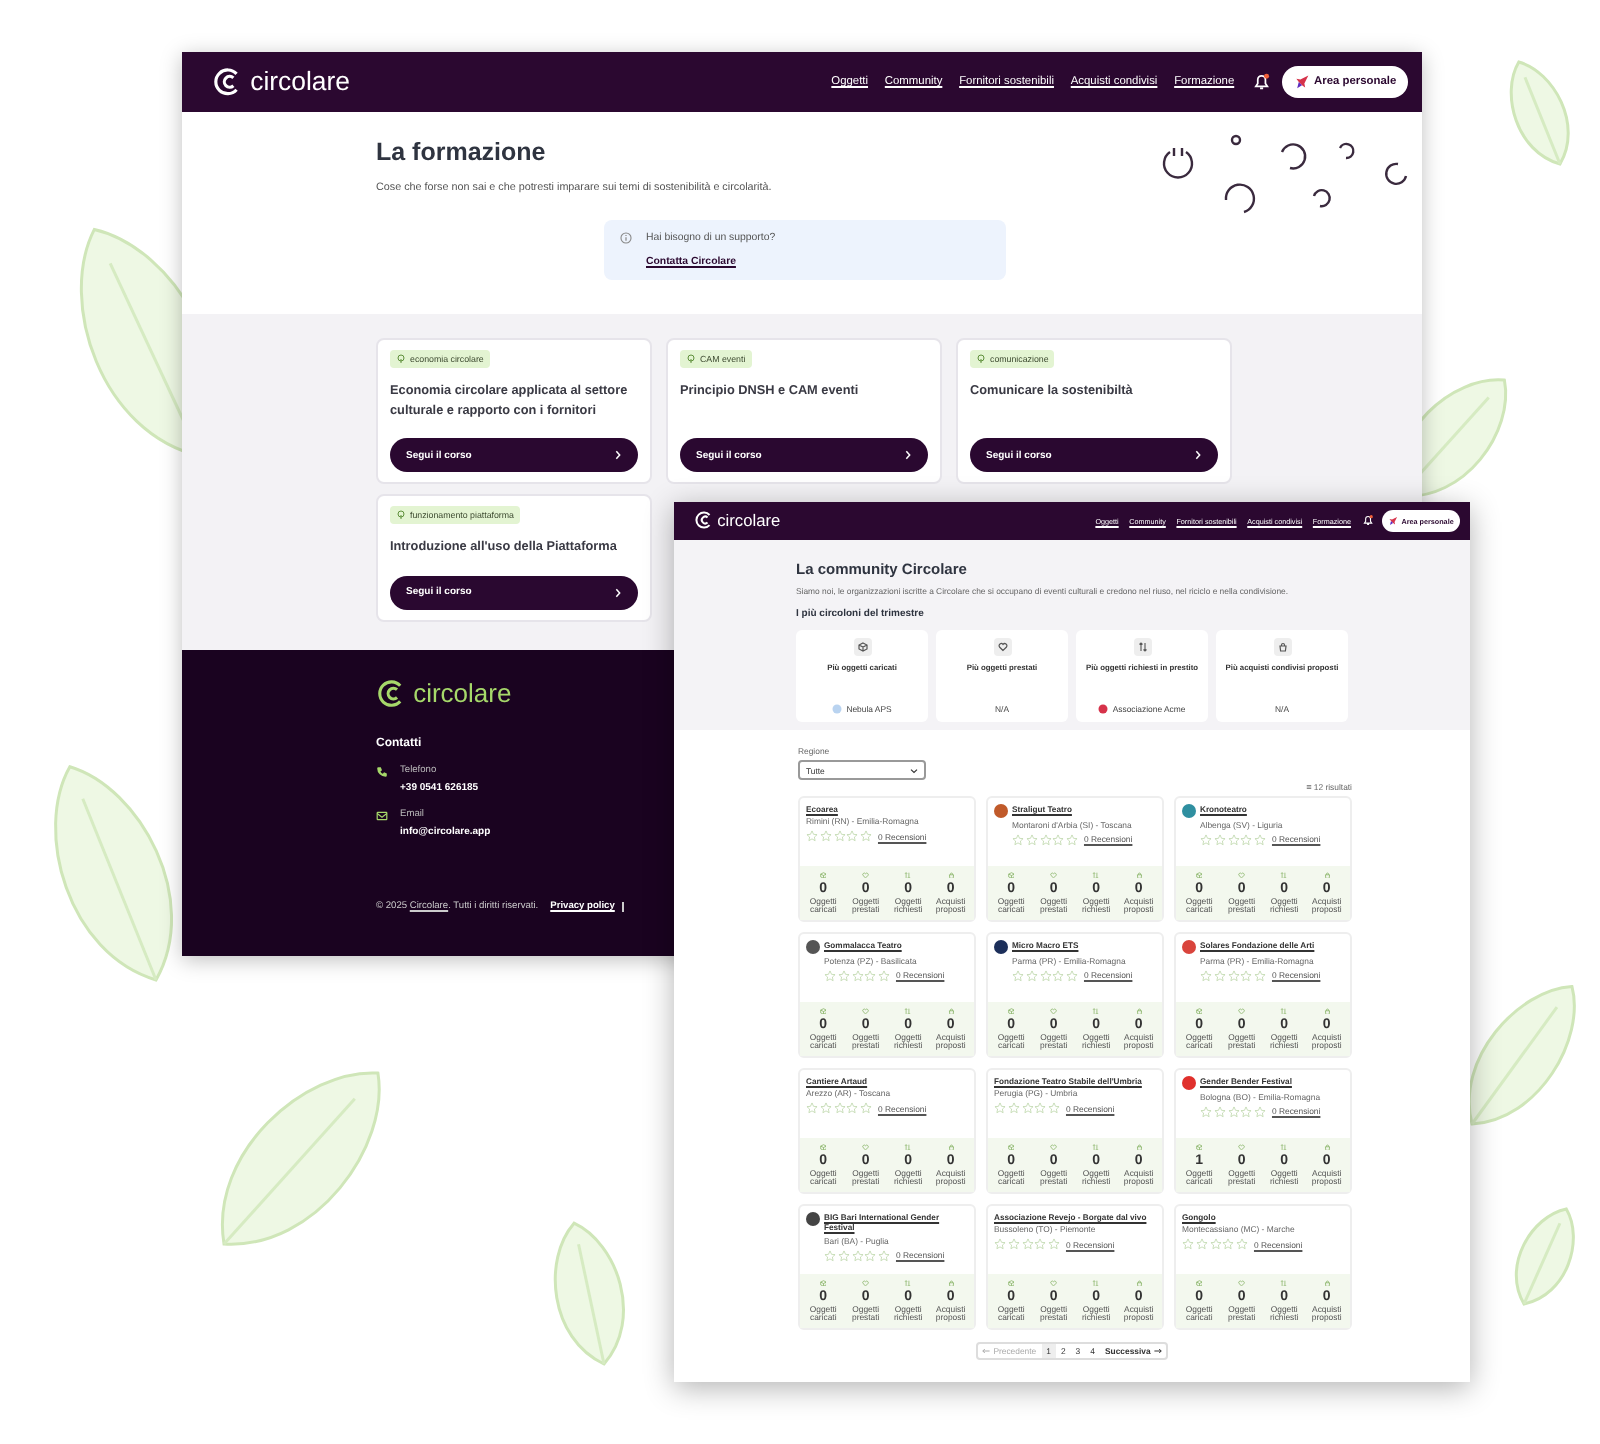 The height and width of the screenshot is (1444, 1600). Describe the element at coordinates (462, 693) in the screenshot. I see `footer-logo-text: circolare` at that location.